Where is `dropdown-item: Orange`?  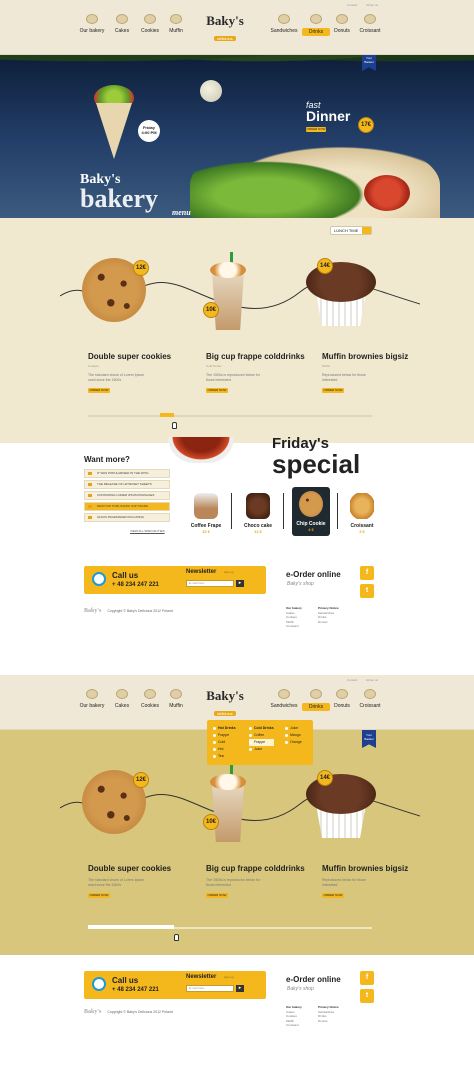 dropdown-item: Orange is located at coordinates (293, 742).